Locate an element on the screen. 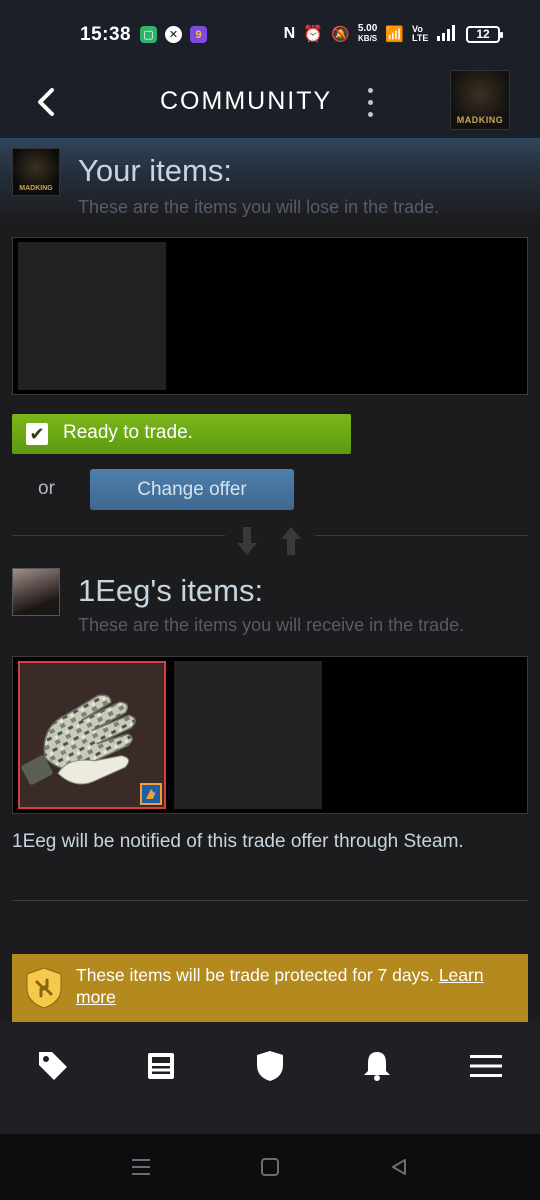  partner-avatar is located at coordinates (36, 592).